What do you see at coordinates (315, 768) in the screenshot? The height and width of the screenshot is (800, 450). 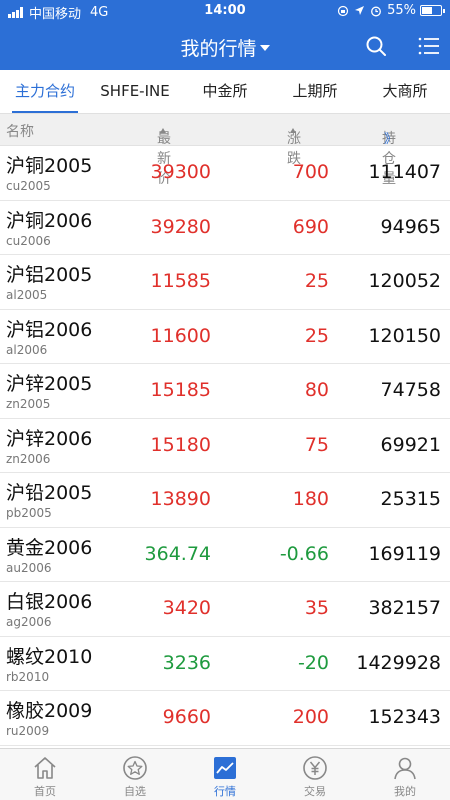 I see `yen-icon` at bounding box center [315, 768].